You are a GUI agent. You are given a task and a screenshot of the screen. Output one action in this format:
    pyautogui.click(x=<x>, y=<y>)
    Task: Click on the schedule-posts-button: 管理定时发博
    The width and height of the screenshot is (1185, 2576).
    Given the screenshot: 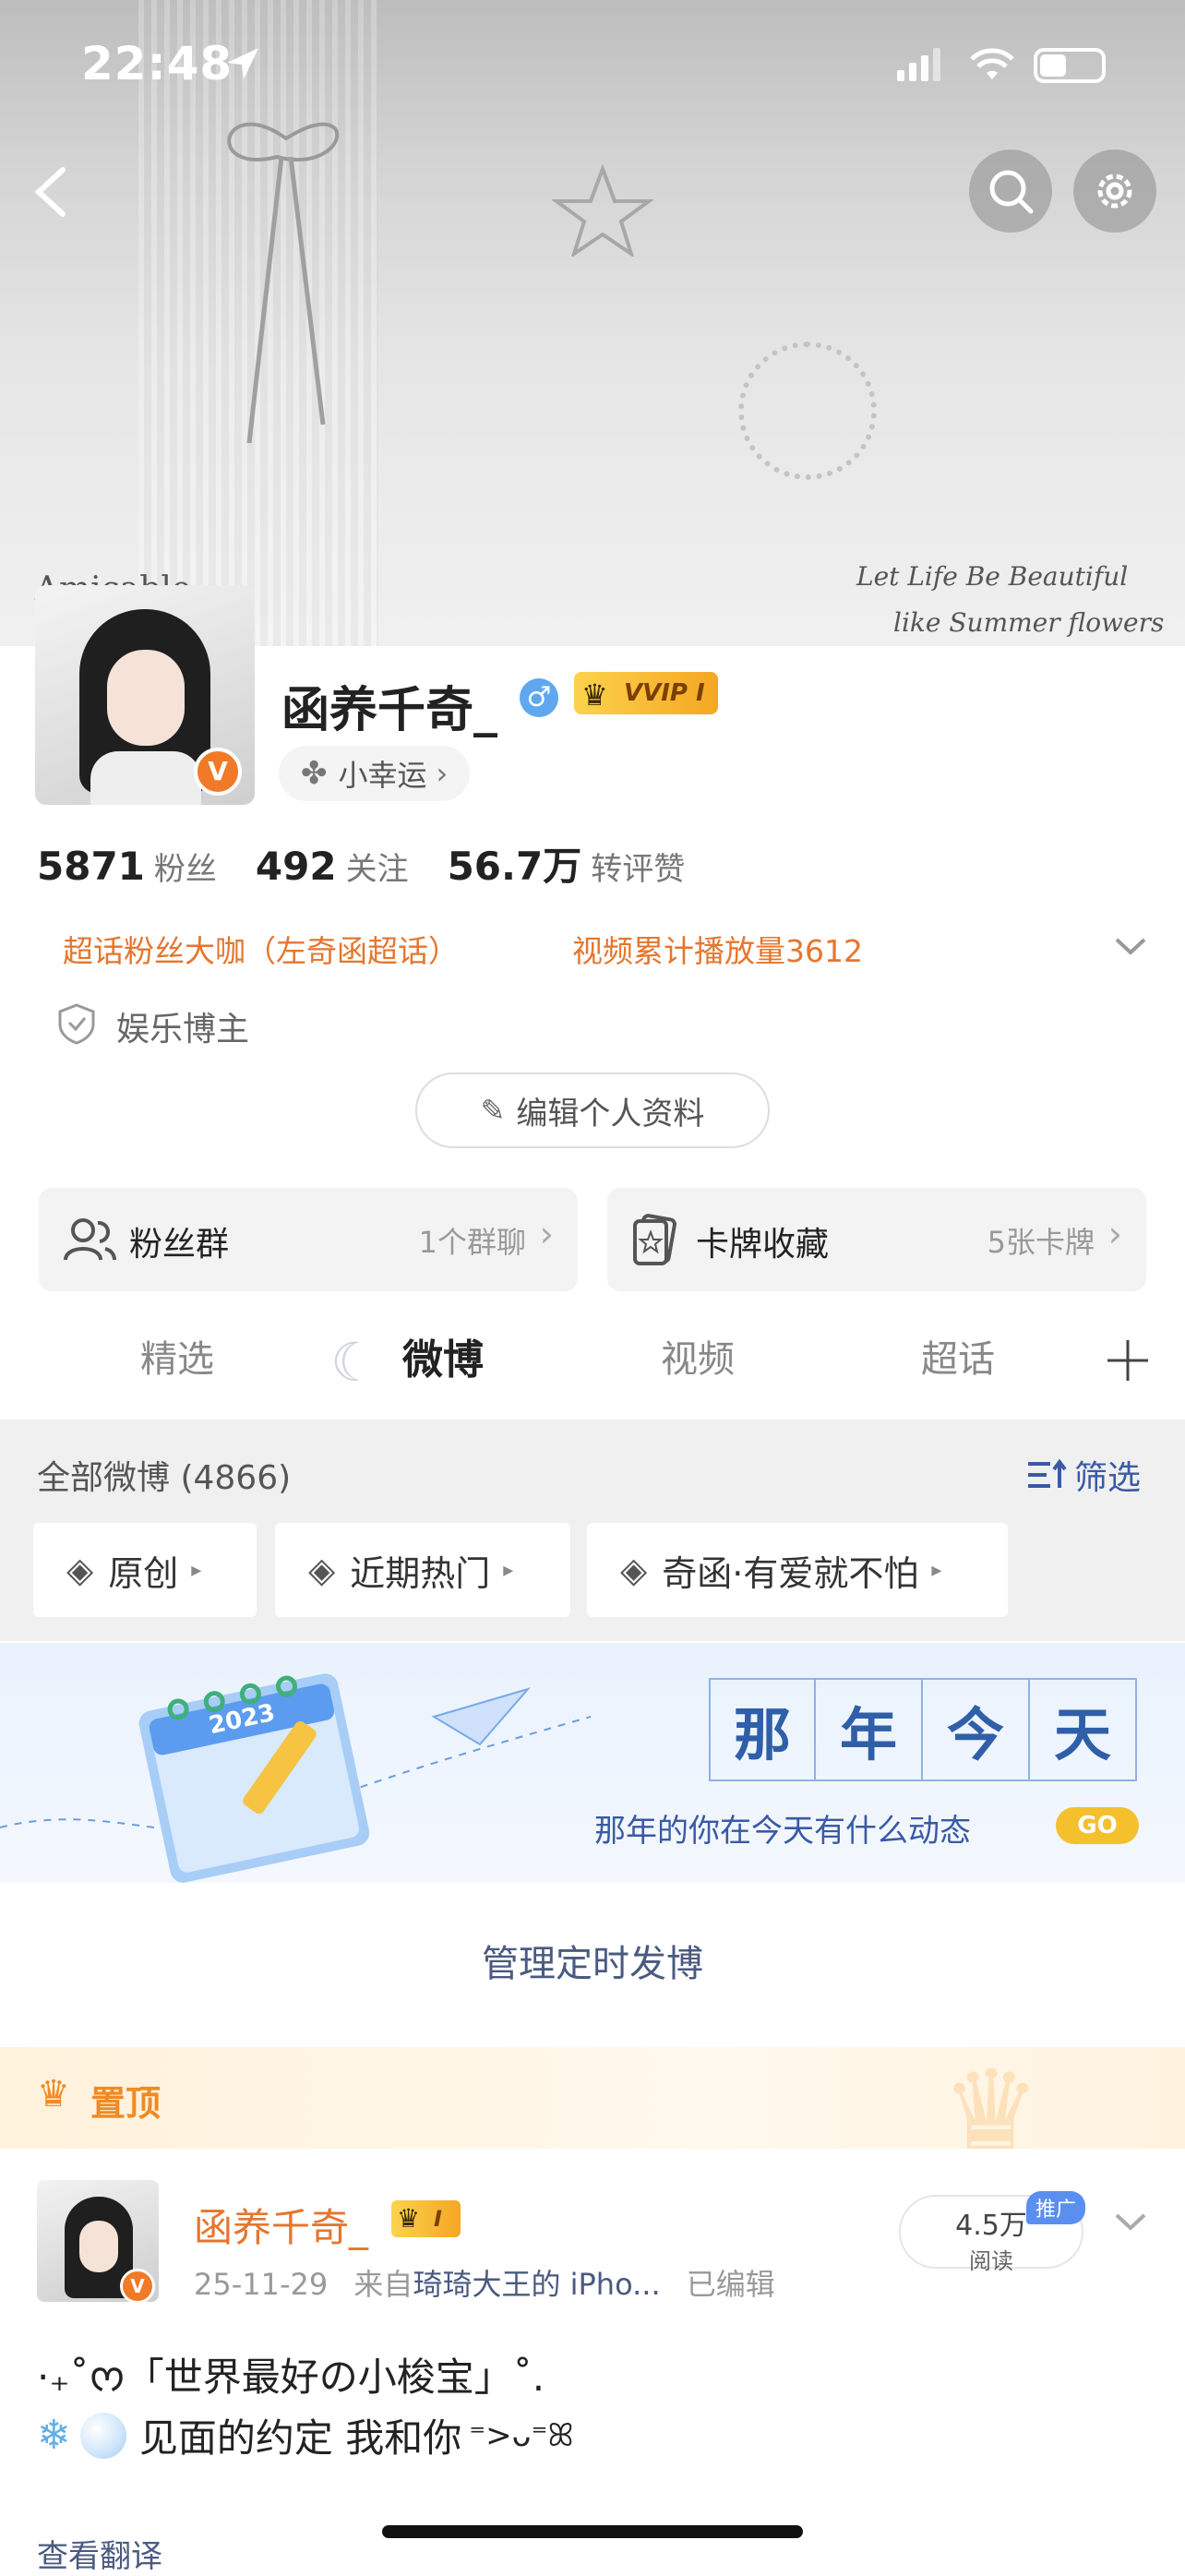 What is the action you would take?
    pyautogui.click(x=592, y=1964)
    